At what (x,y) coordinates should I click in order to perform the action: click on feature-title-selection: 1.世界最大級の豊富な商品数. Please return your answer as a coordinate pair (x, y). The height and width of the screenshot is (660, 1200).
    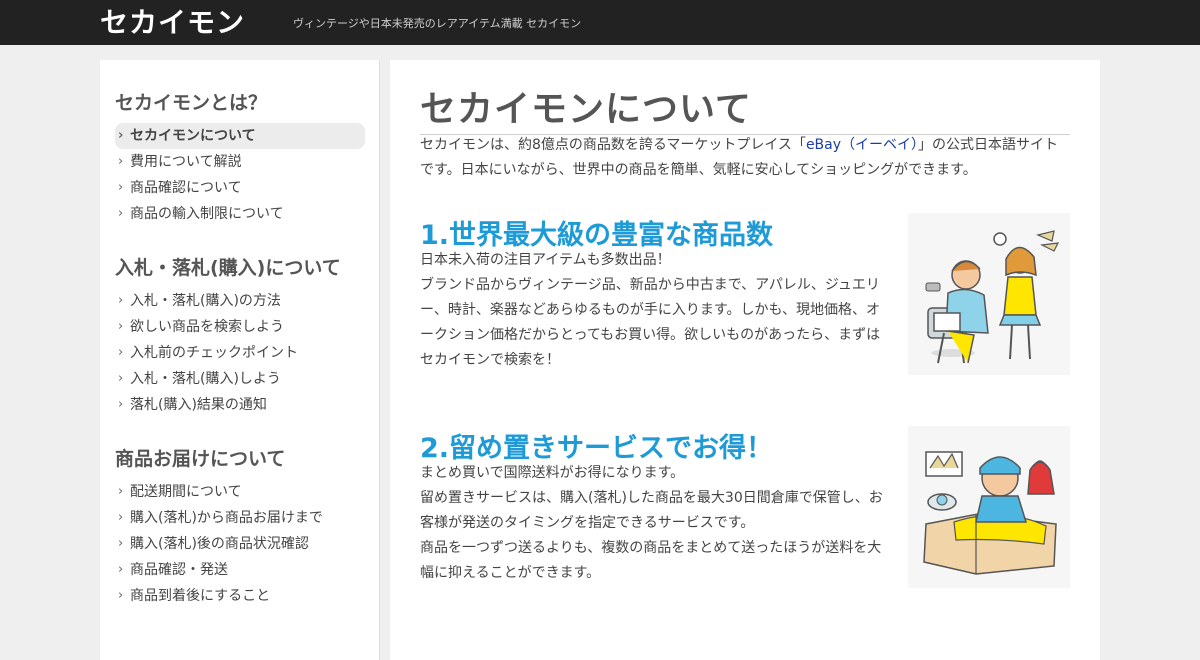
    Looking at the image, I should click on (597, 235).